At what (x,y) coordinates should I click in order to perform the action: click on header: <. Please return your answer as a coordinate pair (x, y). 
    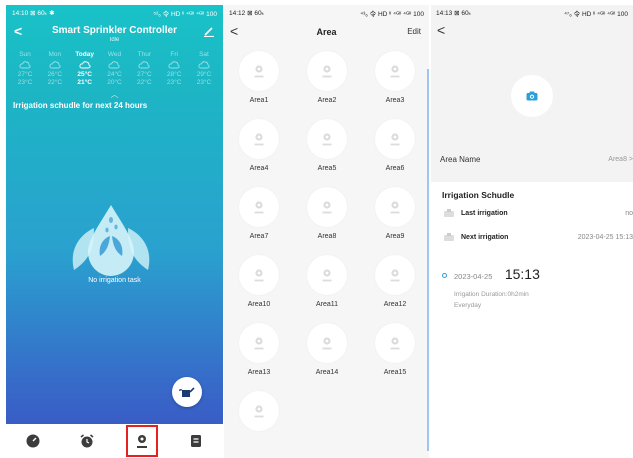
    Looking at the image, I should click on (532, 32).